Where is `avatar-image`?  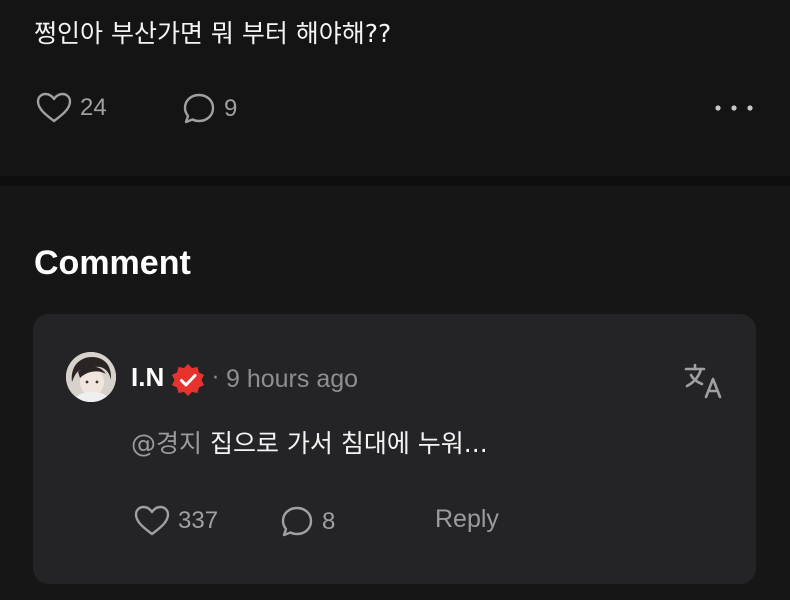 avatar-image is located at coordinates (91, 377).